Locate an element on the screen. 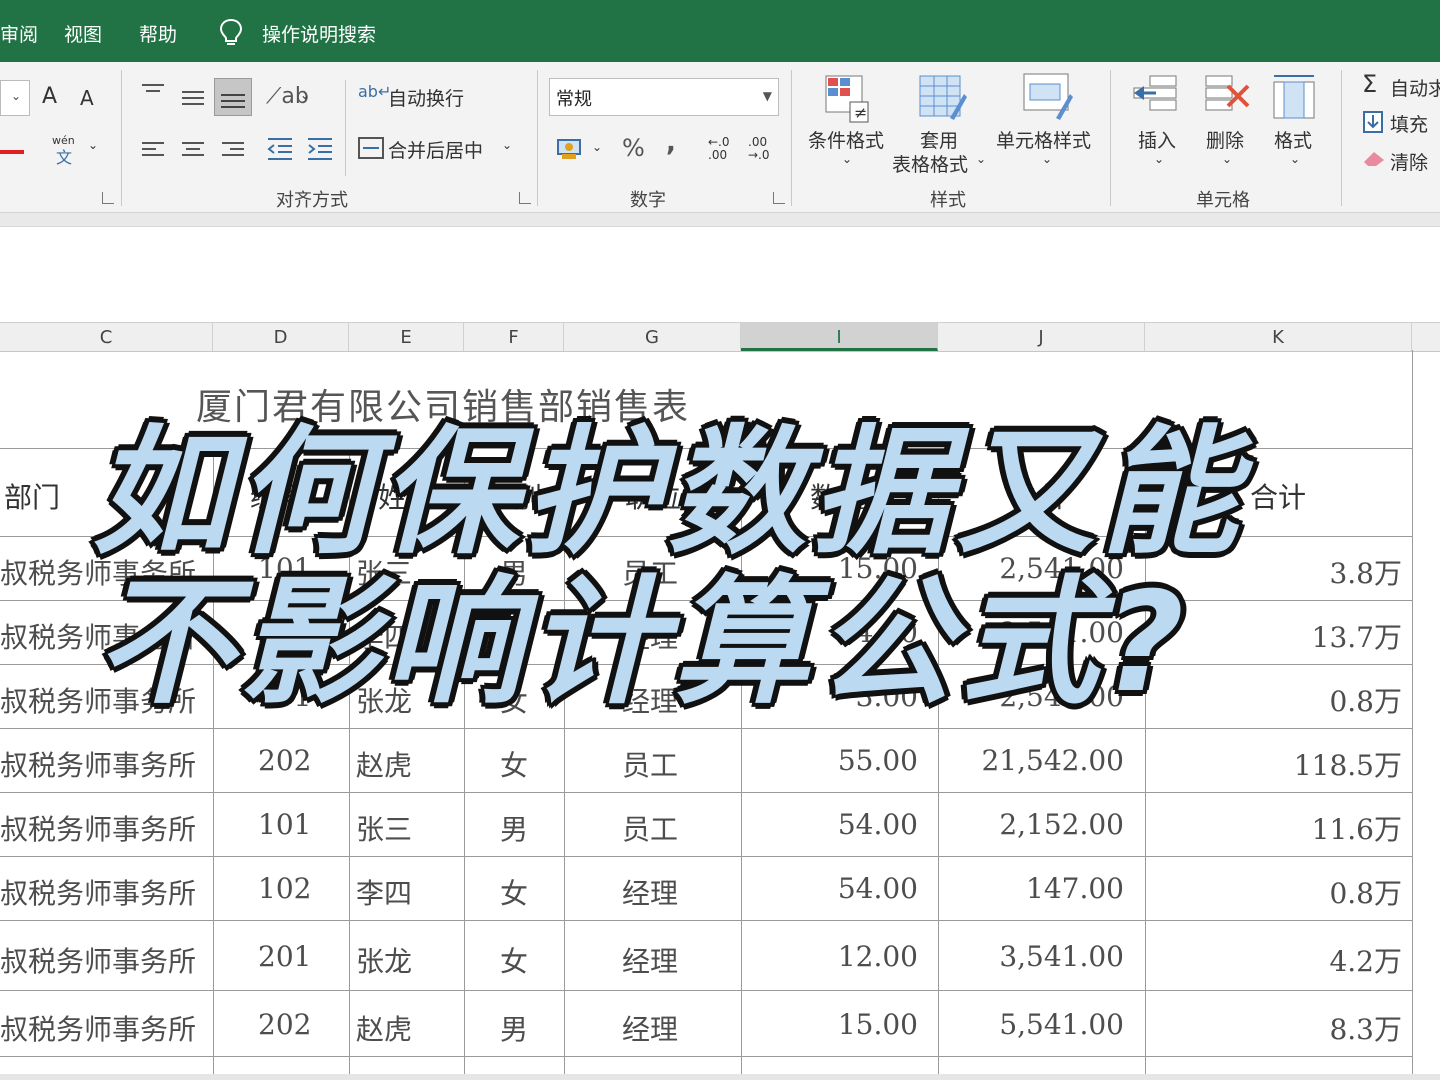 This screenshot has width=1440, height=1080. increase-indent-icon is located at coordinates (320, 149).